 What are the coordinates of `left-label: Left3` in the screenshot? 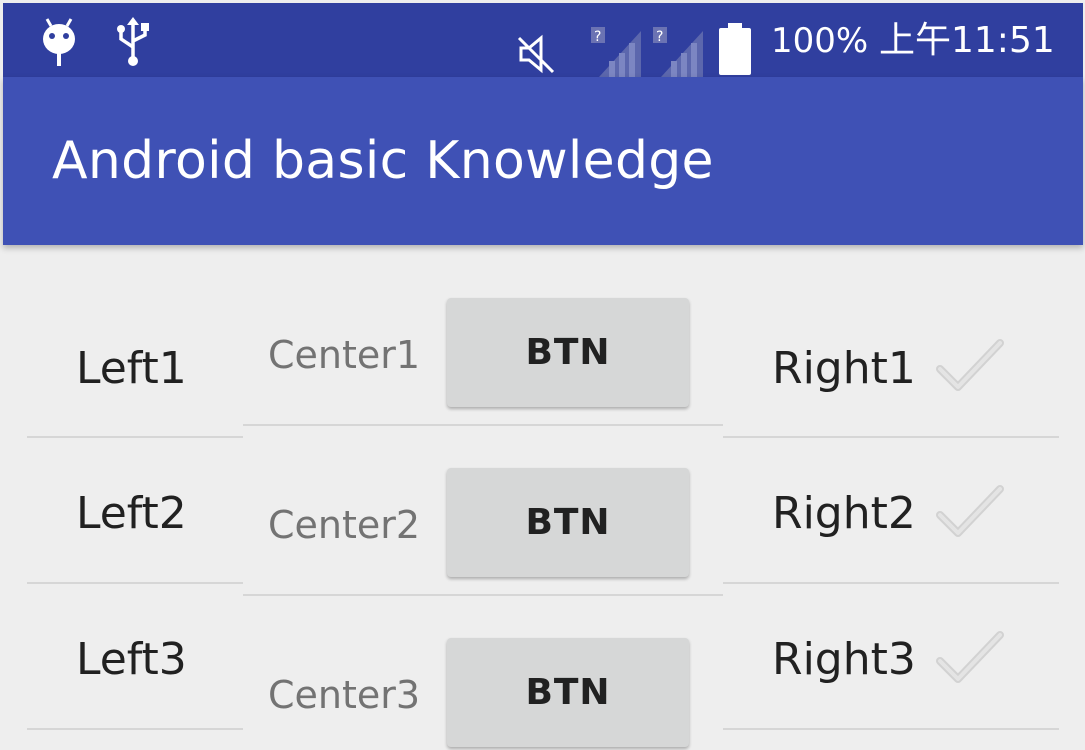 It's located at (131, 659).